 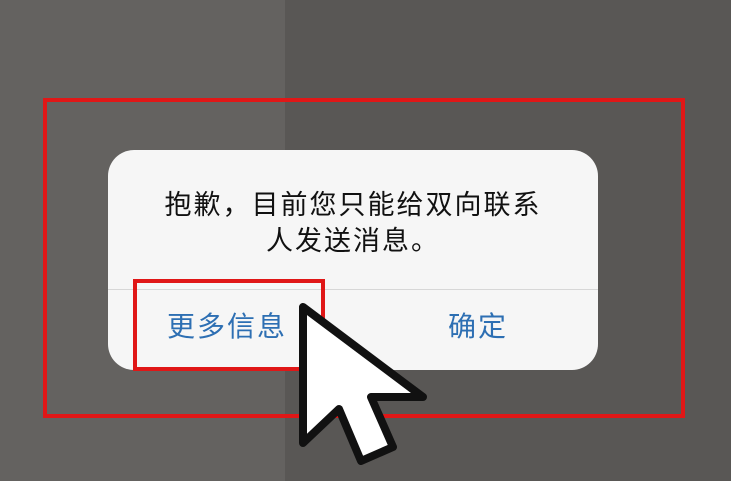 What do you see at coordinates (227, 327) in the screenshot?
I see `more-info-button: 更多信息` at bounding box center [227, 327].